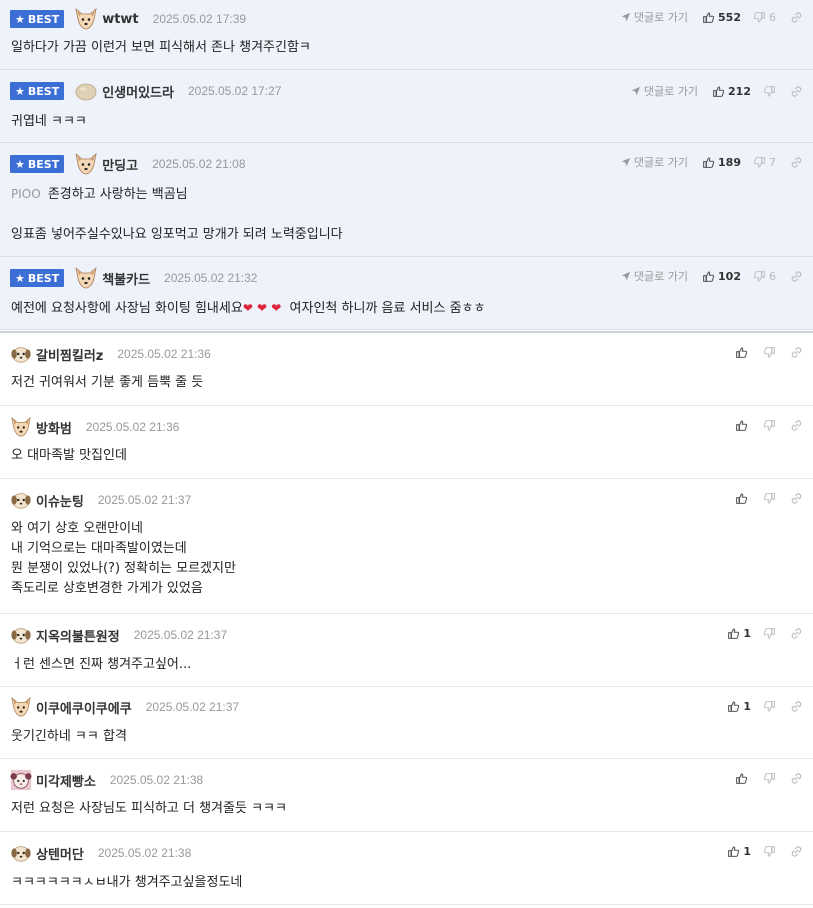 Image resolution: width=813 pixels, height=908 pixels. What do you see at coordinates (721, 17) in the screenshot?
I see `like-button: 552` at bounding box center [721, 17].